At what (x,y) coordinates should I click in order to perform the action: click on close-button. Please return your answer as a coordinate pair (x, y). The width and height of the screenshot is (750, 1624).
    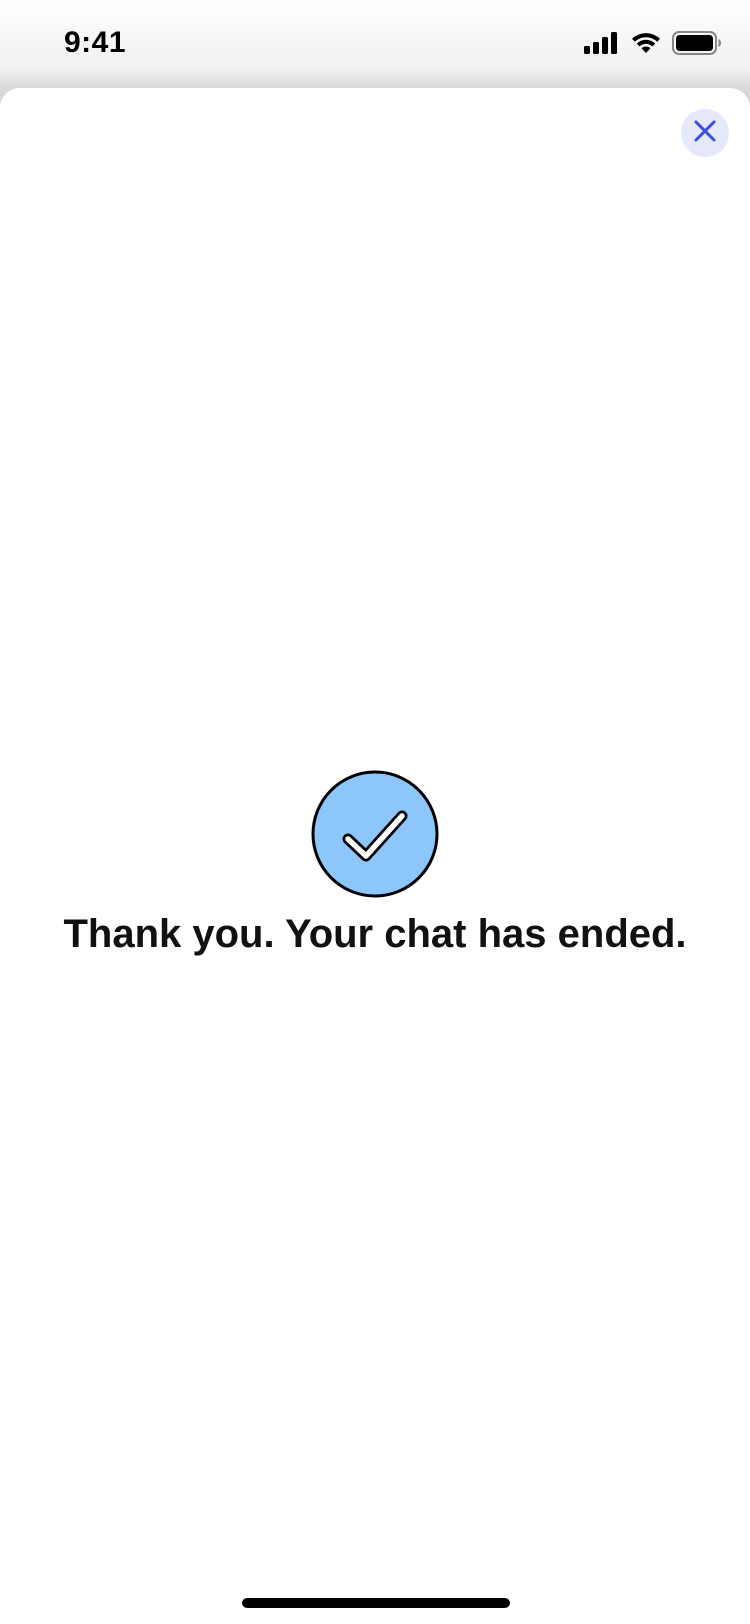
    Looking at the image, I should click on (705, 133).